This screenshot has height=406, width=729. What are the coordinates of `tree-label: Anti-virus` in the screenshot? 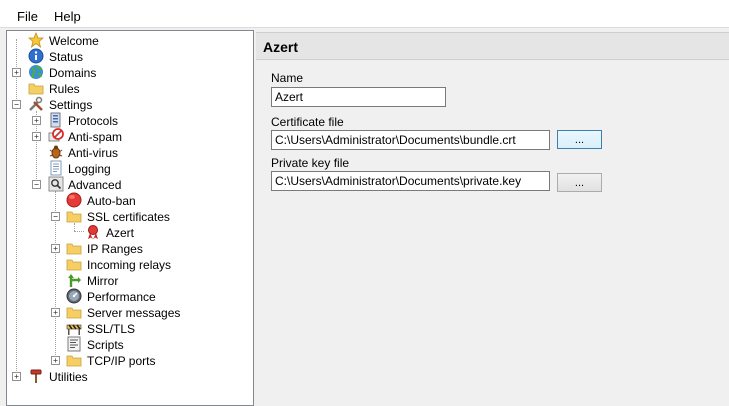 It's located at (93, 153).